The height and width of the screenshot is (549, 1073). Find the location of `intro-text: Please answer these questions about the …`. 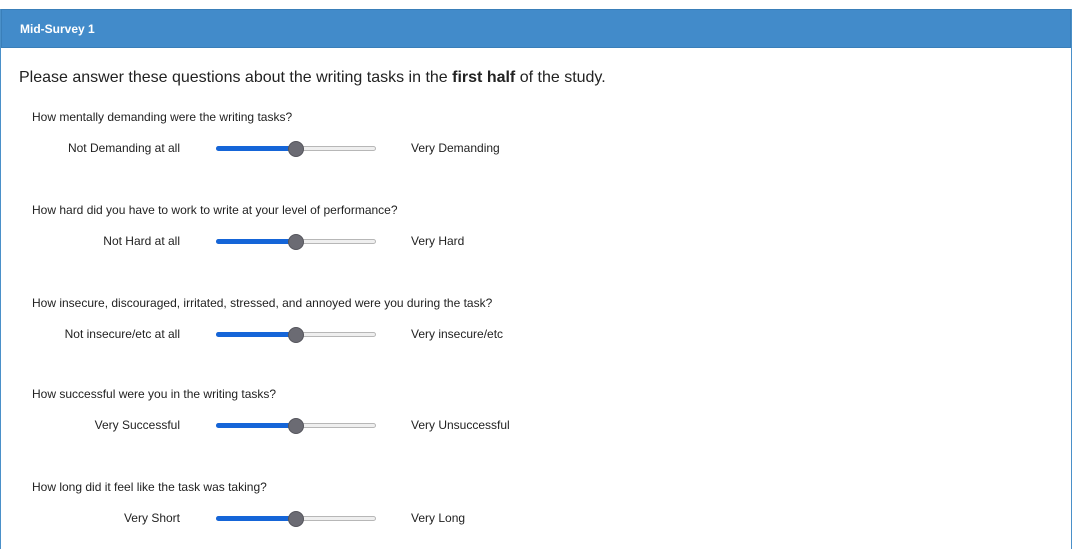

intro-text: Please answer these questions about the … is located at coordinates (312, 78).